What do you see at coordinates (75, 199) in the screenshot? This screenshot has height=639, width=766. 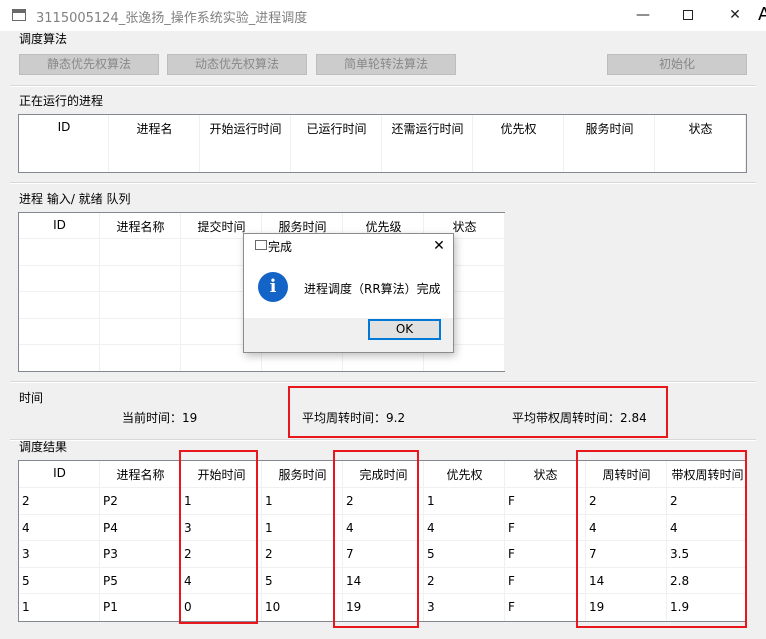 I see `queue-section-label: 进程 输入/ 就绪 队列` at bounding box center [75, 199].